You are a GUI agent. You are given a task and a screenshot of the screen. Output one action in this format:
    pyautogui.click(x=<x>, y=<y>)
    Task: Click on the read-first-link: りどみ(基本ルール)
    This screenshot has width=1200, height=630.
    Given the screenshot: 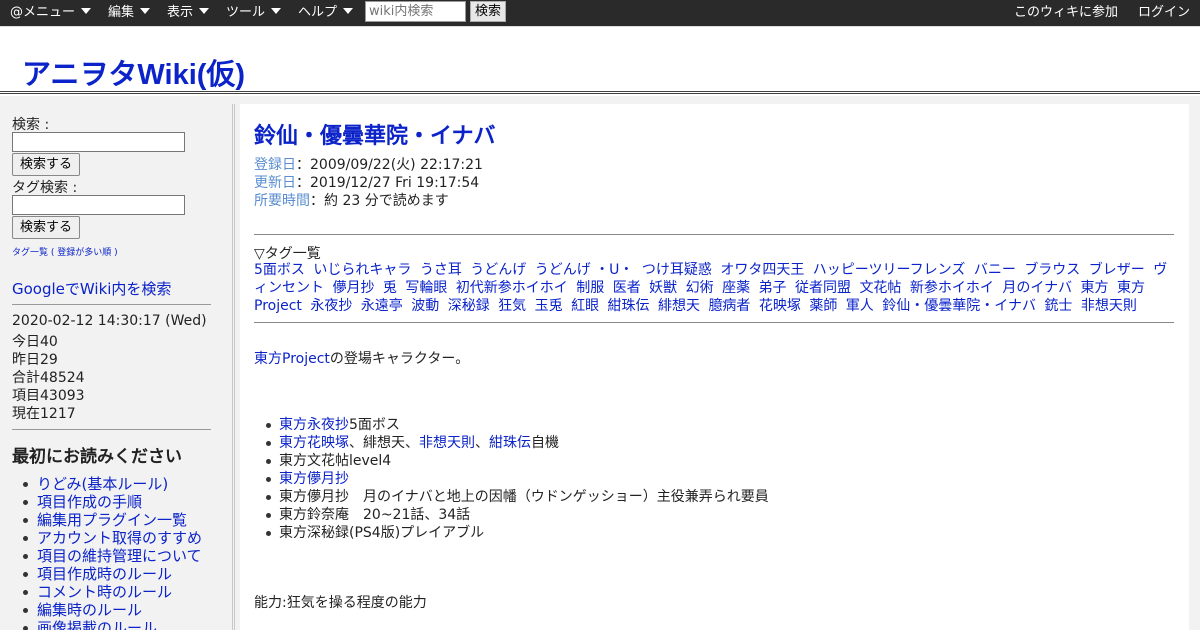 What is the action you would take?
    pyautogui.click(x=102, y=484)
    